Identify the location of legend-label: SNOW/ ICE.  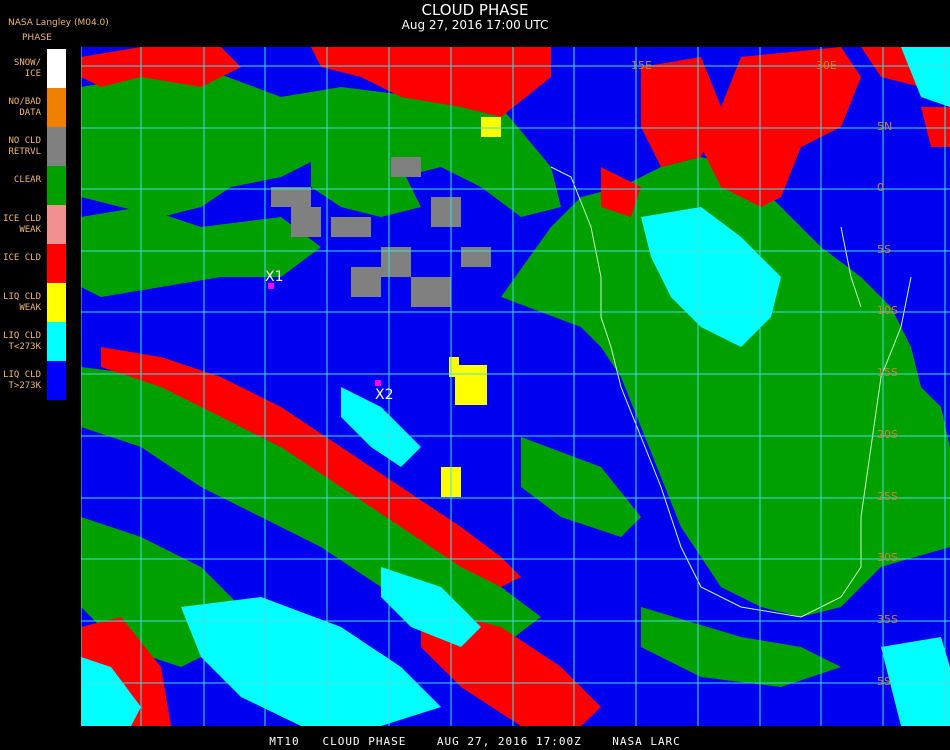
(27, 68).